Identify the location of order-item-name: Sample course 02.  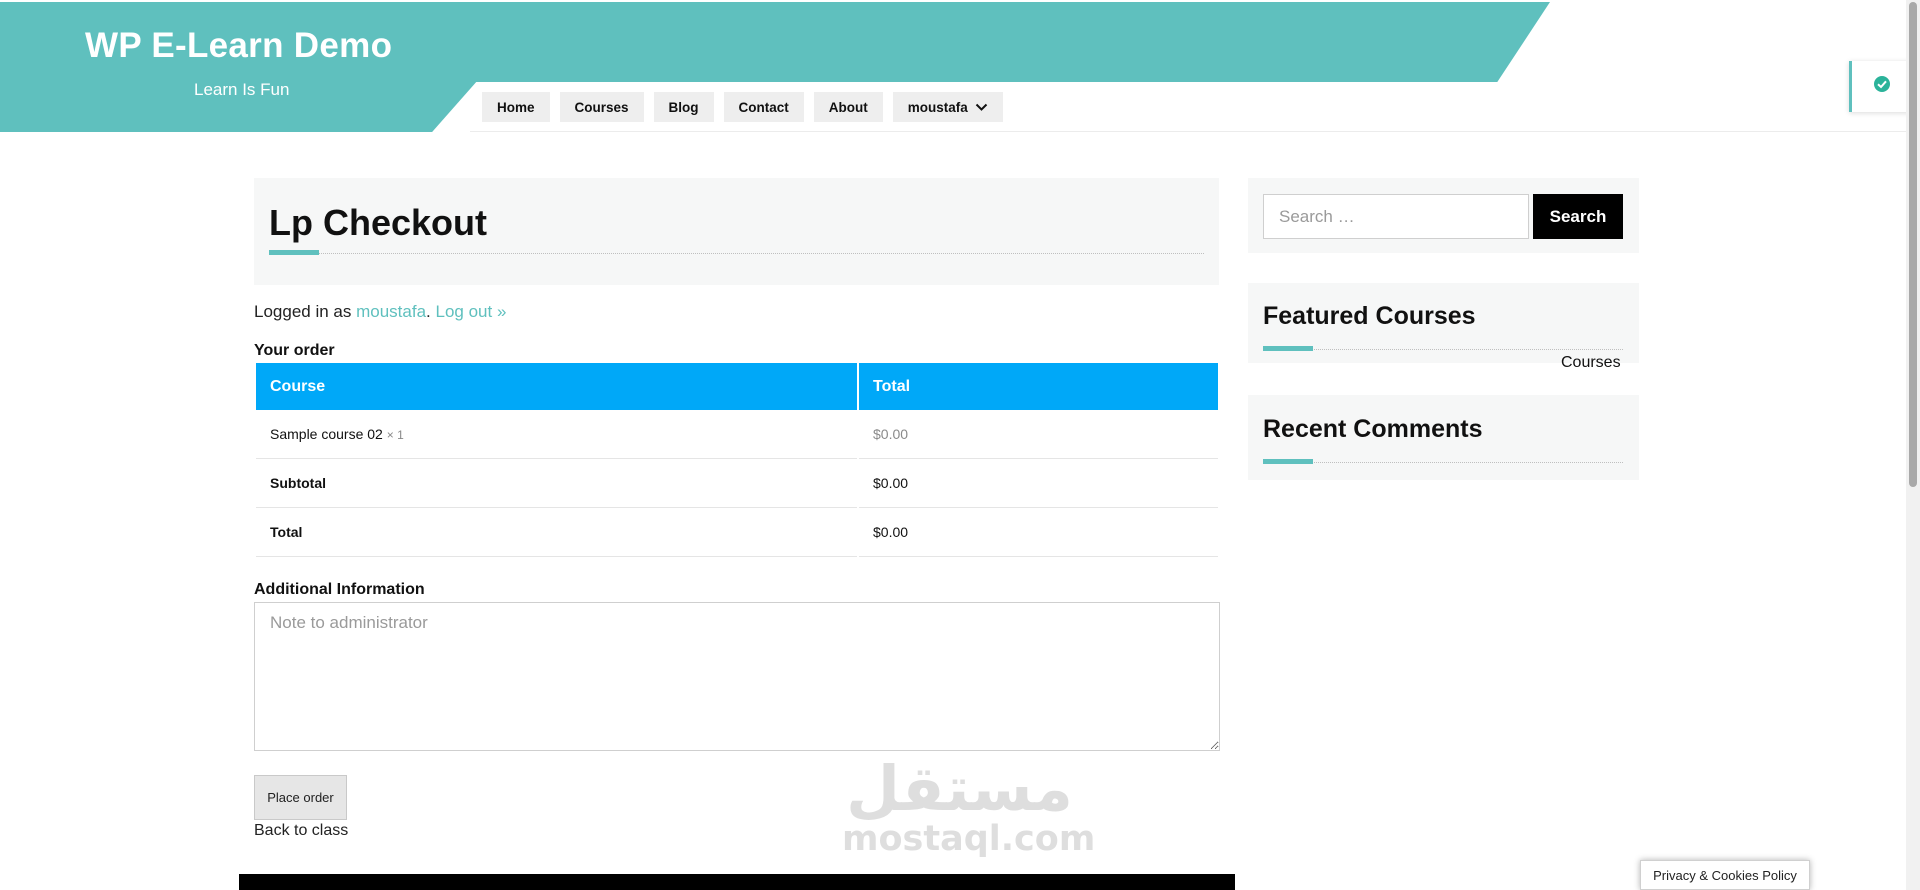
(326, 434).